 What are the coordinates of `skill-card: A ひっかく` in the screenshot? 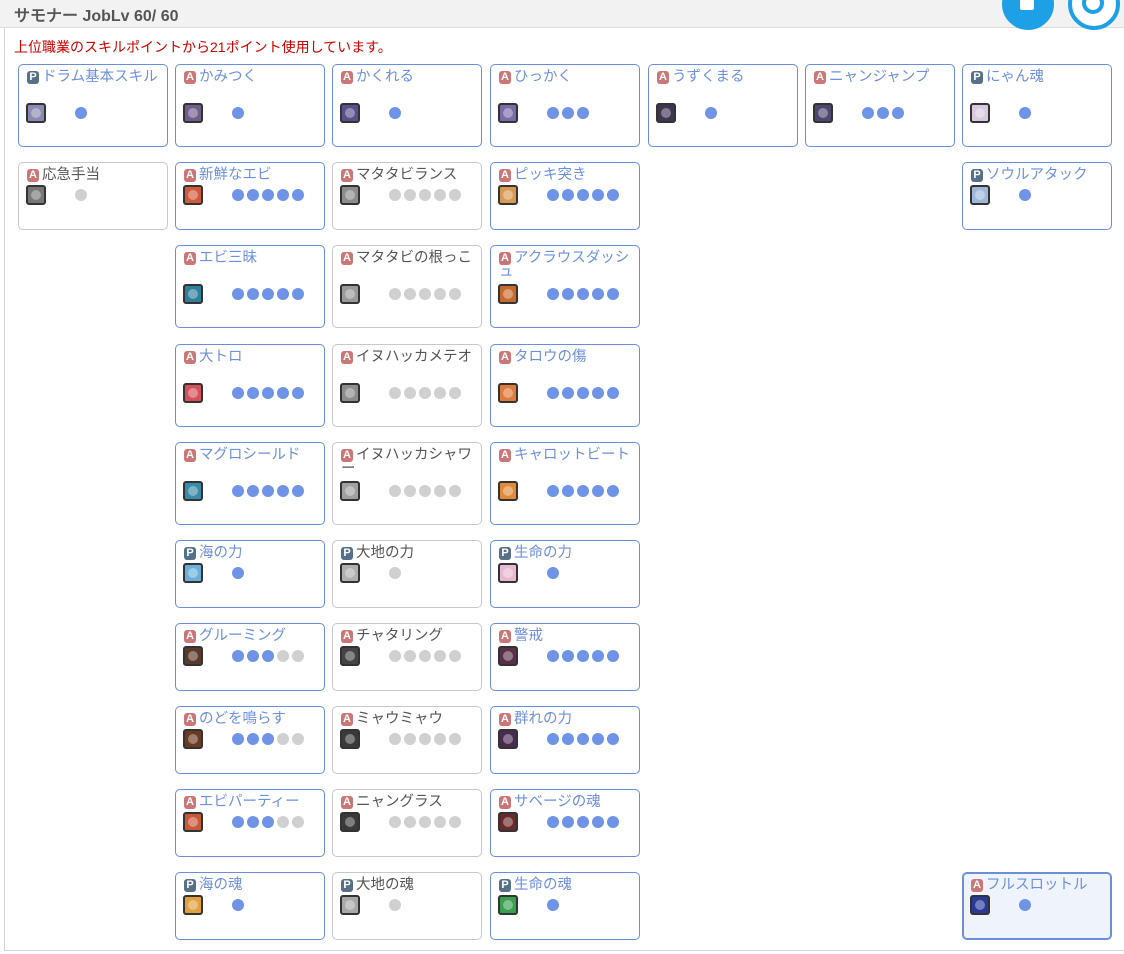 It's located at (565, 105).